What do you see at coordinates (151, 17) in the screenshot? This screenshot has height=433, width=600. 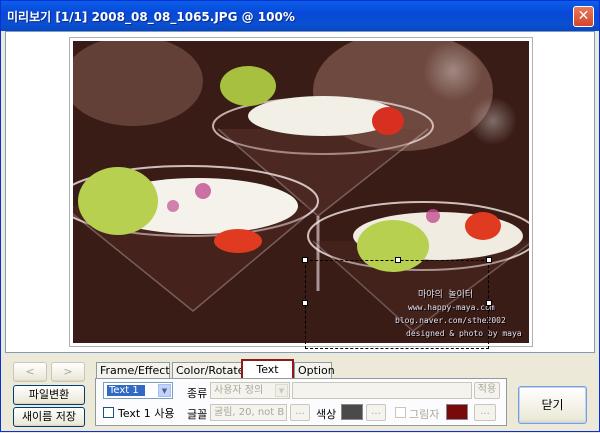 I see `window-title: 미리보기 [1/1] 2008_08_08_1065.JPG @ 100%` at bounding box center [151, 17].